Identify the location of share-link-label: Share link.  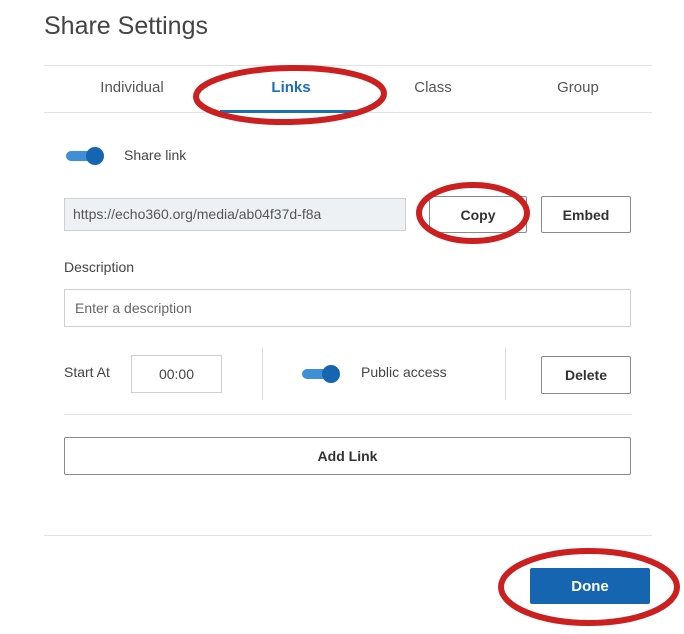
(155, 155).